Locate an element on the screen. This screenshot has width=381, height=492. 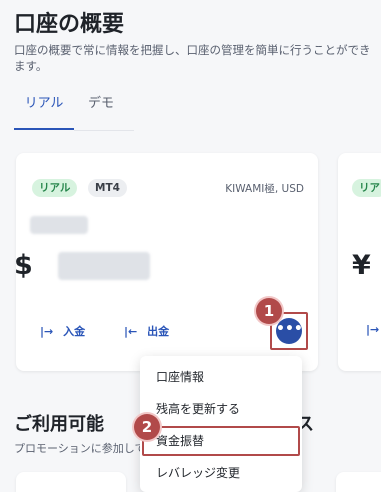
promo-card-left is located at coordinates (71, 482).